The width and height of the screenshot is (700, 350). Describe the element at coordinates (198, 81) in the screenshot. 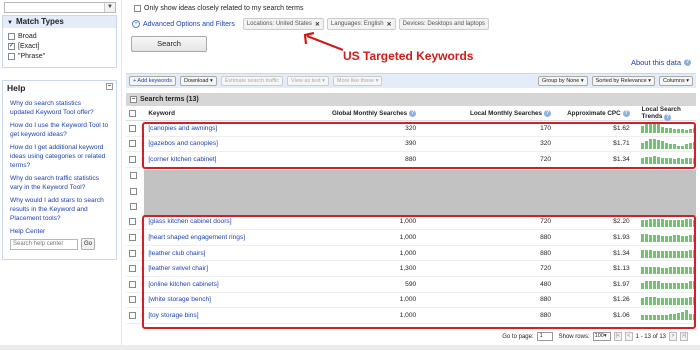

I see `download-button: Download ▾` at that location.